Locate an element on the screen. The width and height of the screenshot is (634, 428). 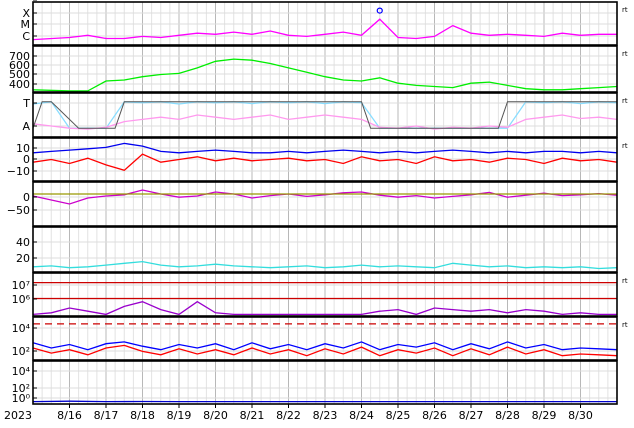
y-tick-label: 10⁷ is located at coordinates (21, 285).